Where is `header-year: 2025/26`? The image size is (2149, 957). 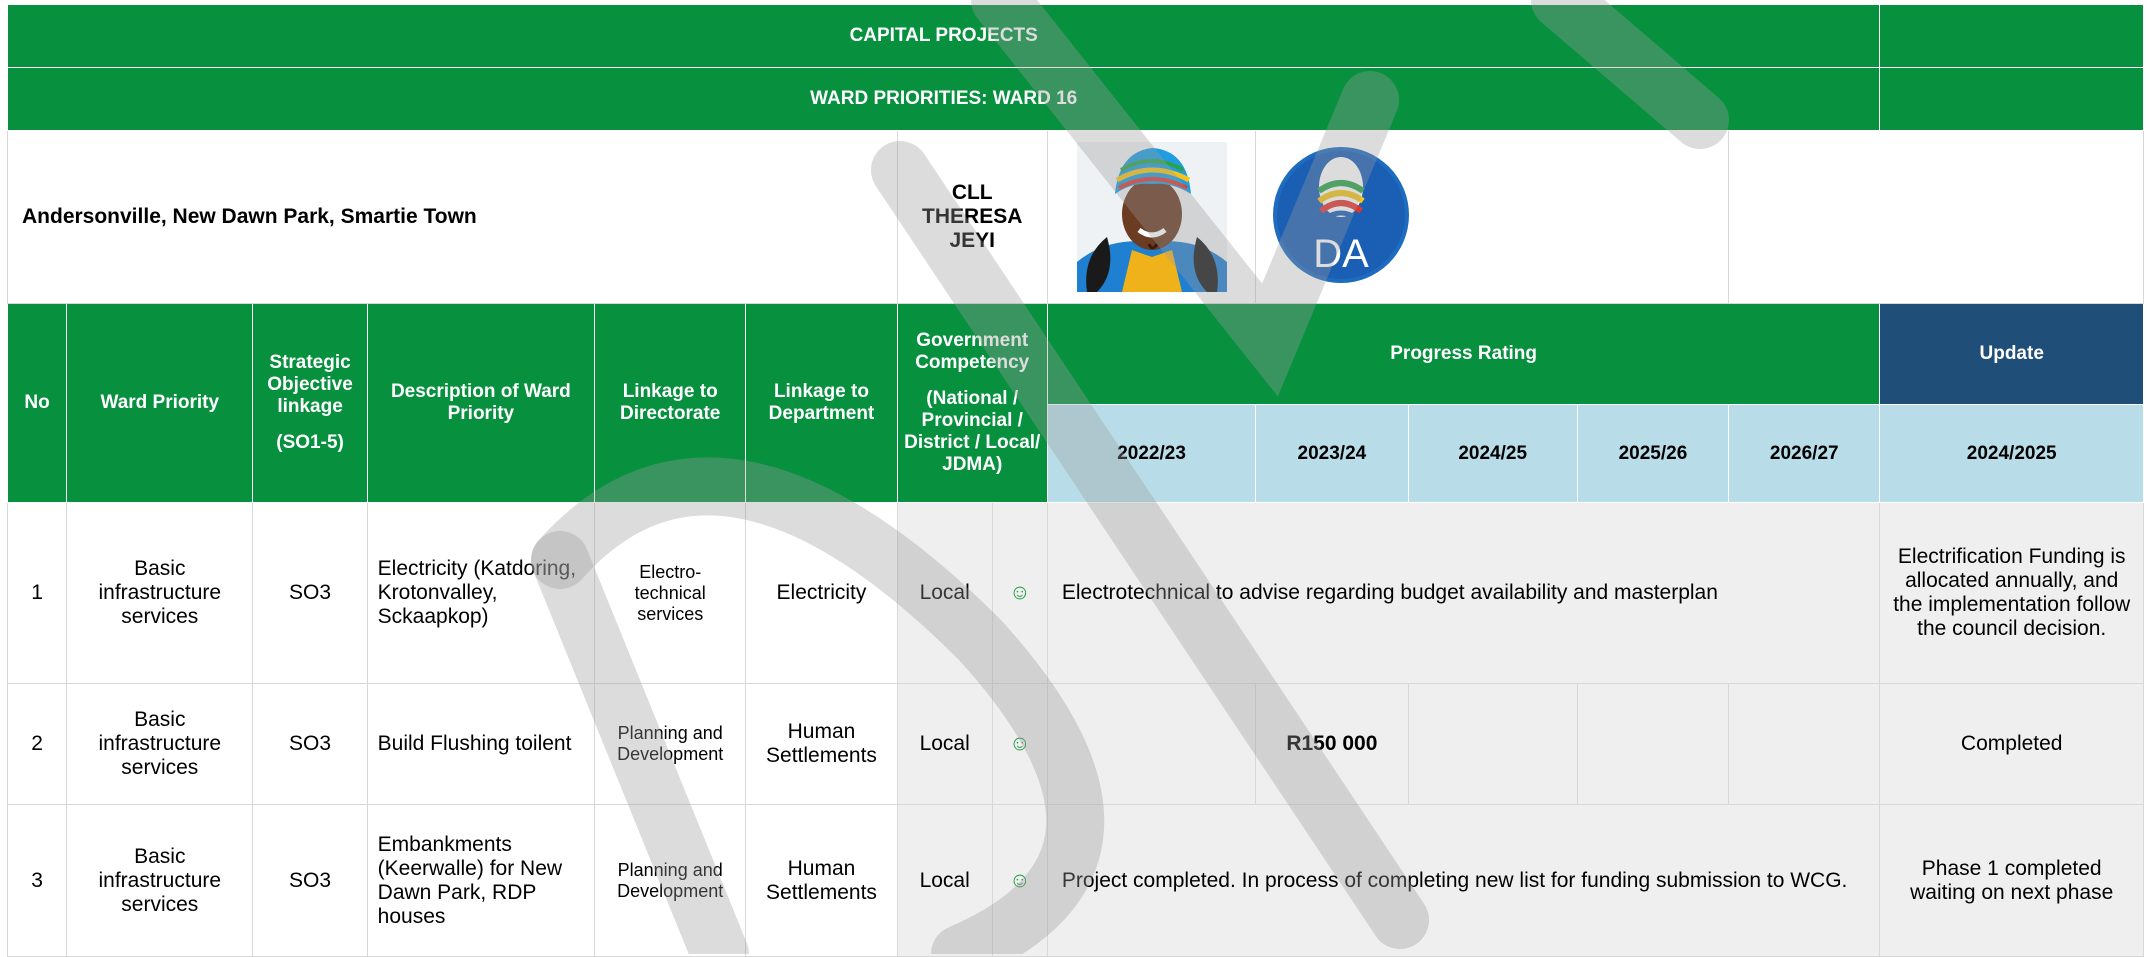 header-year: 2025/26 is located at coordinates (1653, 453).